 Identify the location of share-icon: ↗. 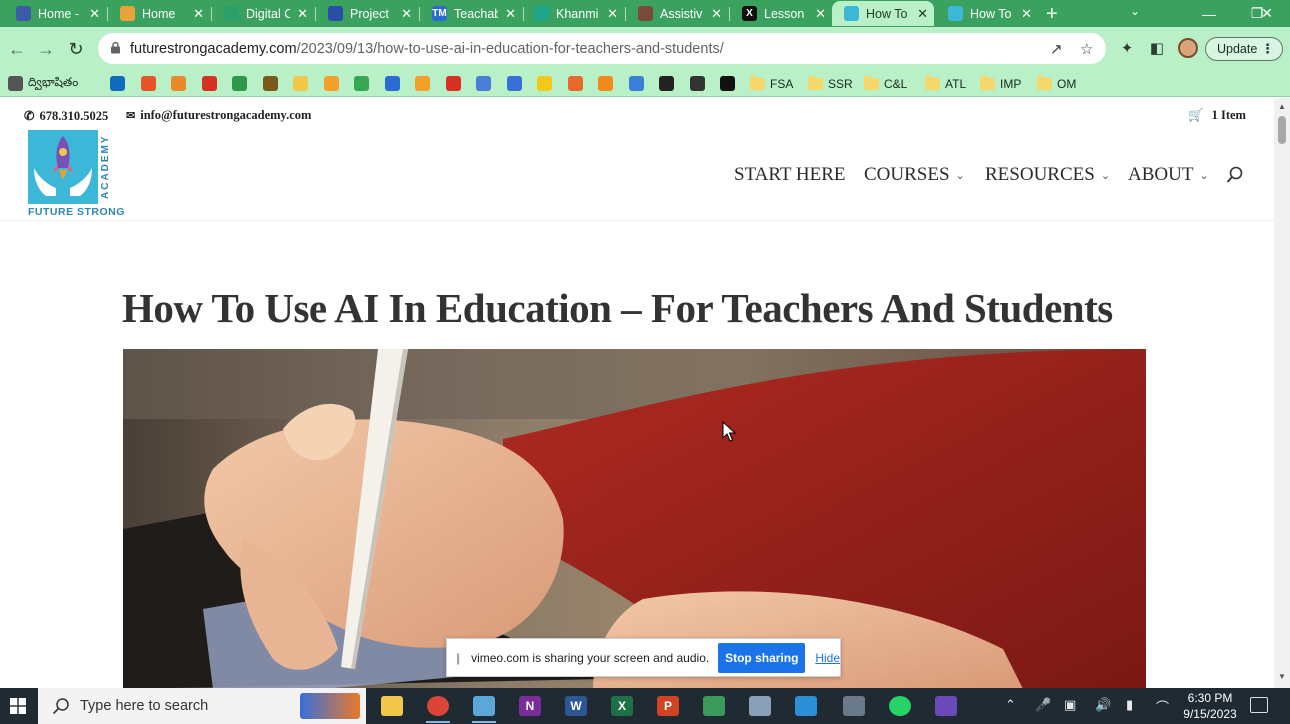
(1056, 49).